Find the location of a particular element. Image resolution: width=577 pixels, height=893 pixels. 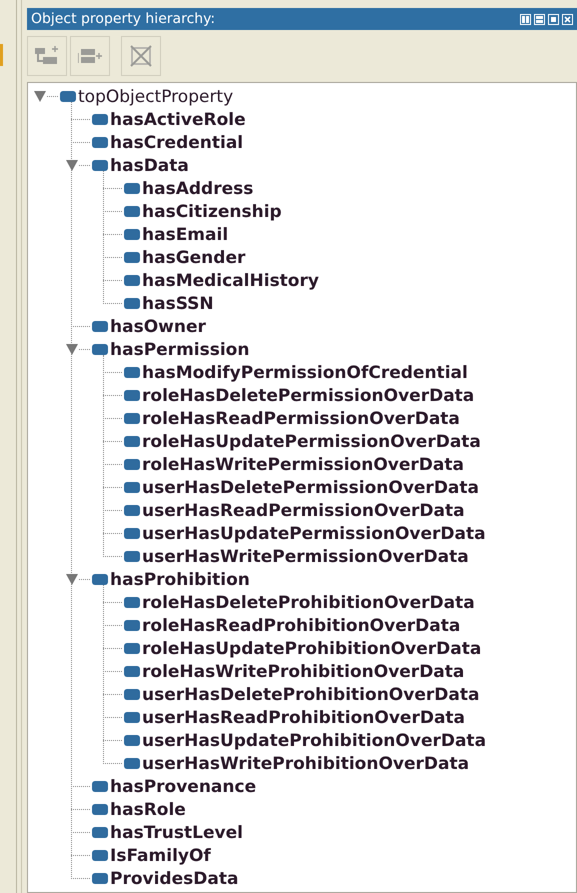

property-label: roleHasUpdateProhibitionOverData is located at coordinates (312, 648).